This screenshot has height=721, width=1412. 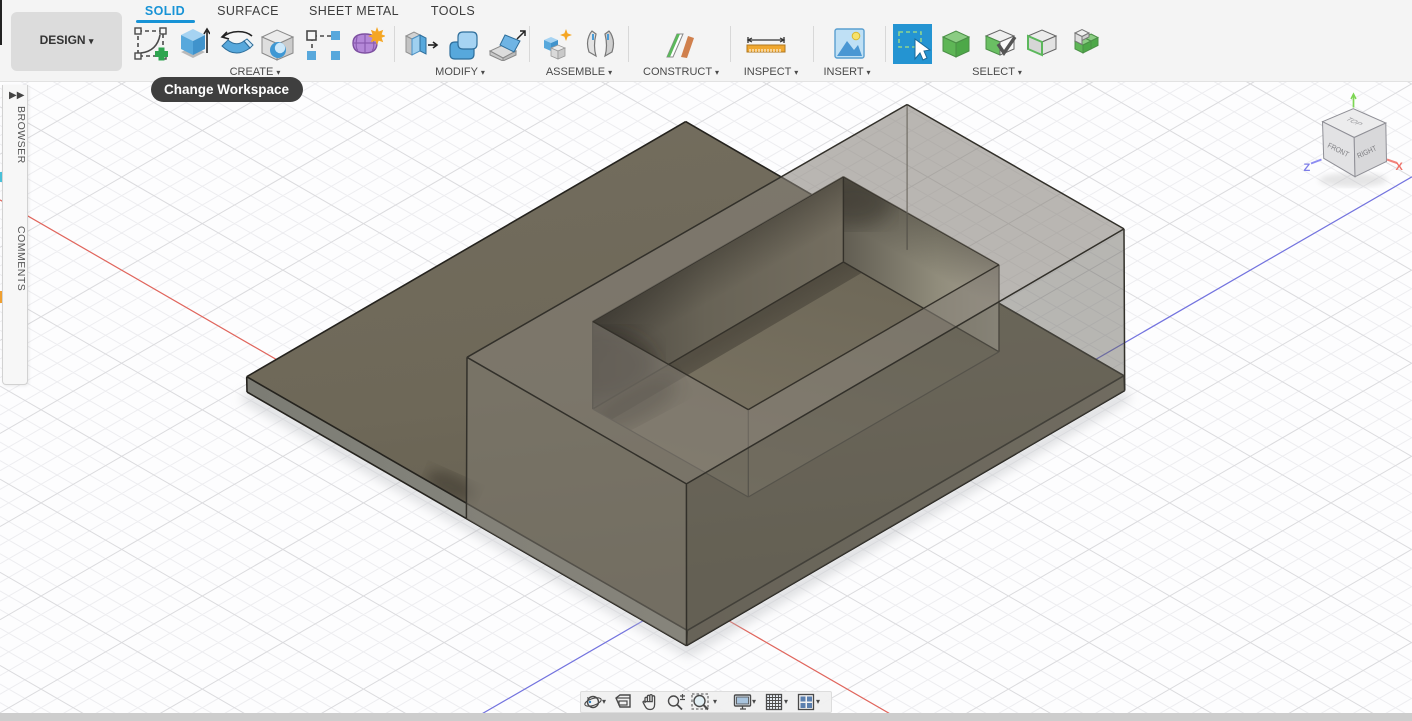 I want to click on svg-text: Z, so click(x=1307, y=168).